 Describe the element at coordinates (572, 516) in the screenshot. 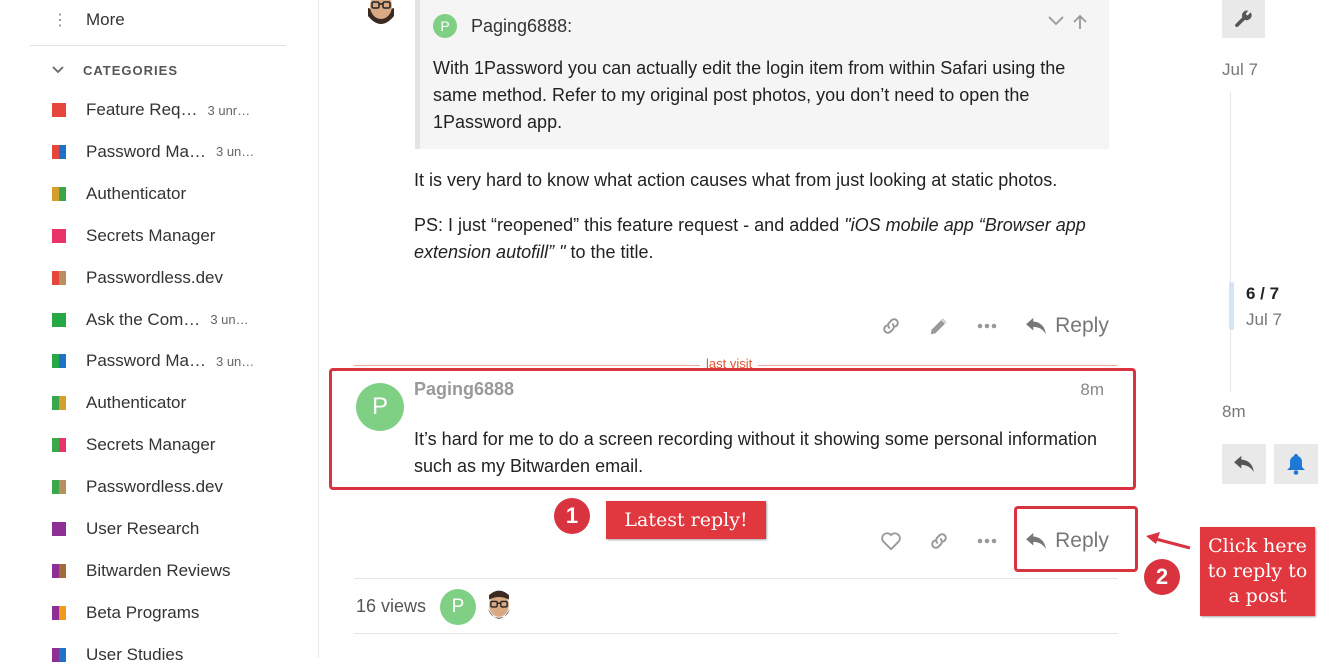

I see `annotation-badge-1: 1` at that location.